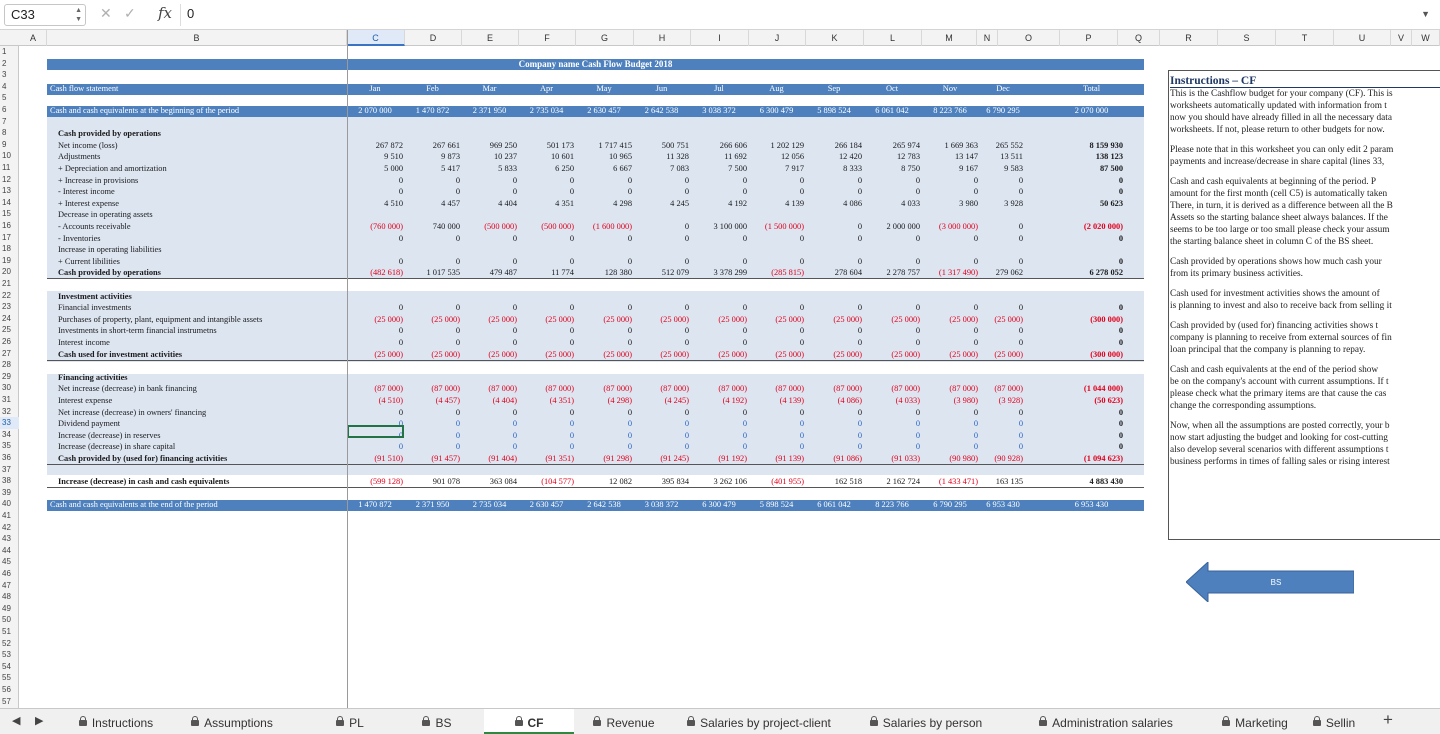  Describe the element at coordinates (759, 721) in the screenshot. I see `tab-salaries-by-project-client: Salaries by project-client` at that location.